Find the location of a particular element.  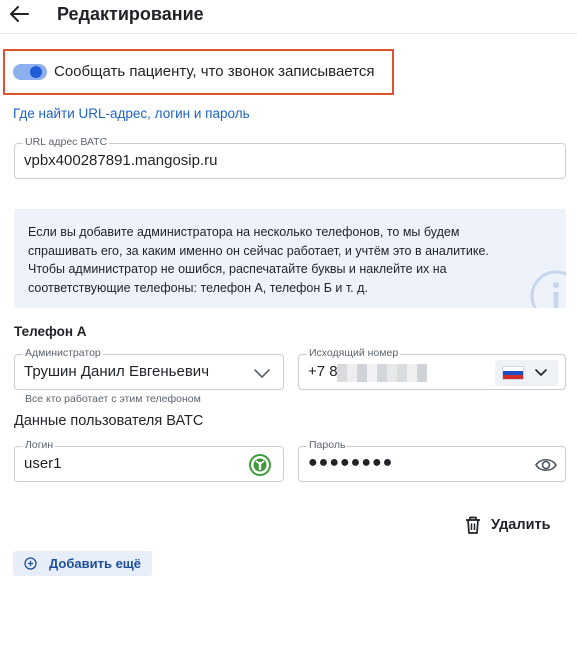

arrow-left-icon is located at coordinates (19, 14).